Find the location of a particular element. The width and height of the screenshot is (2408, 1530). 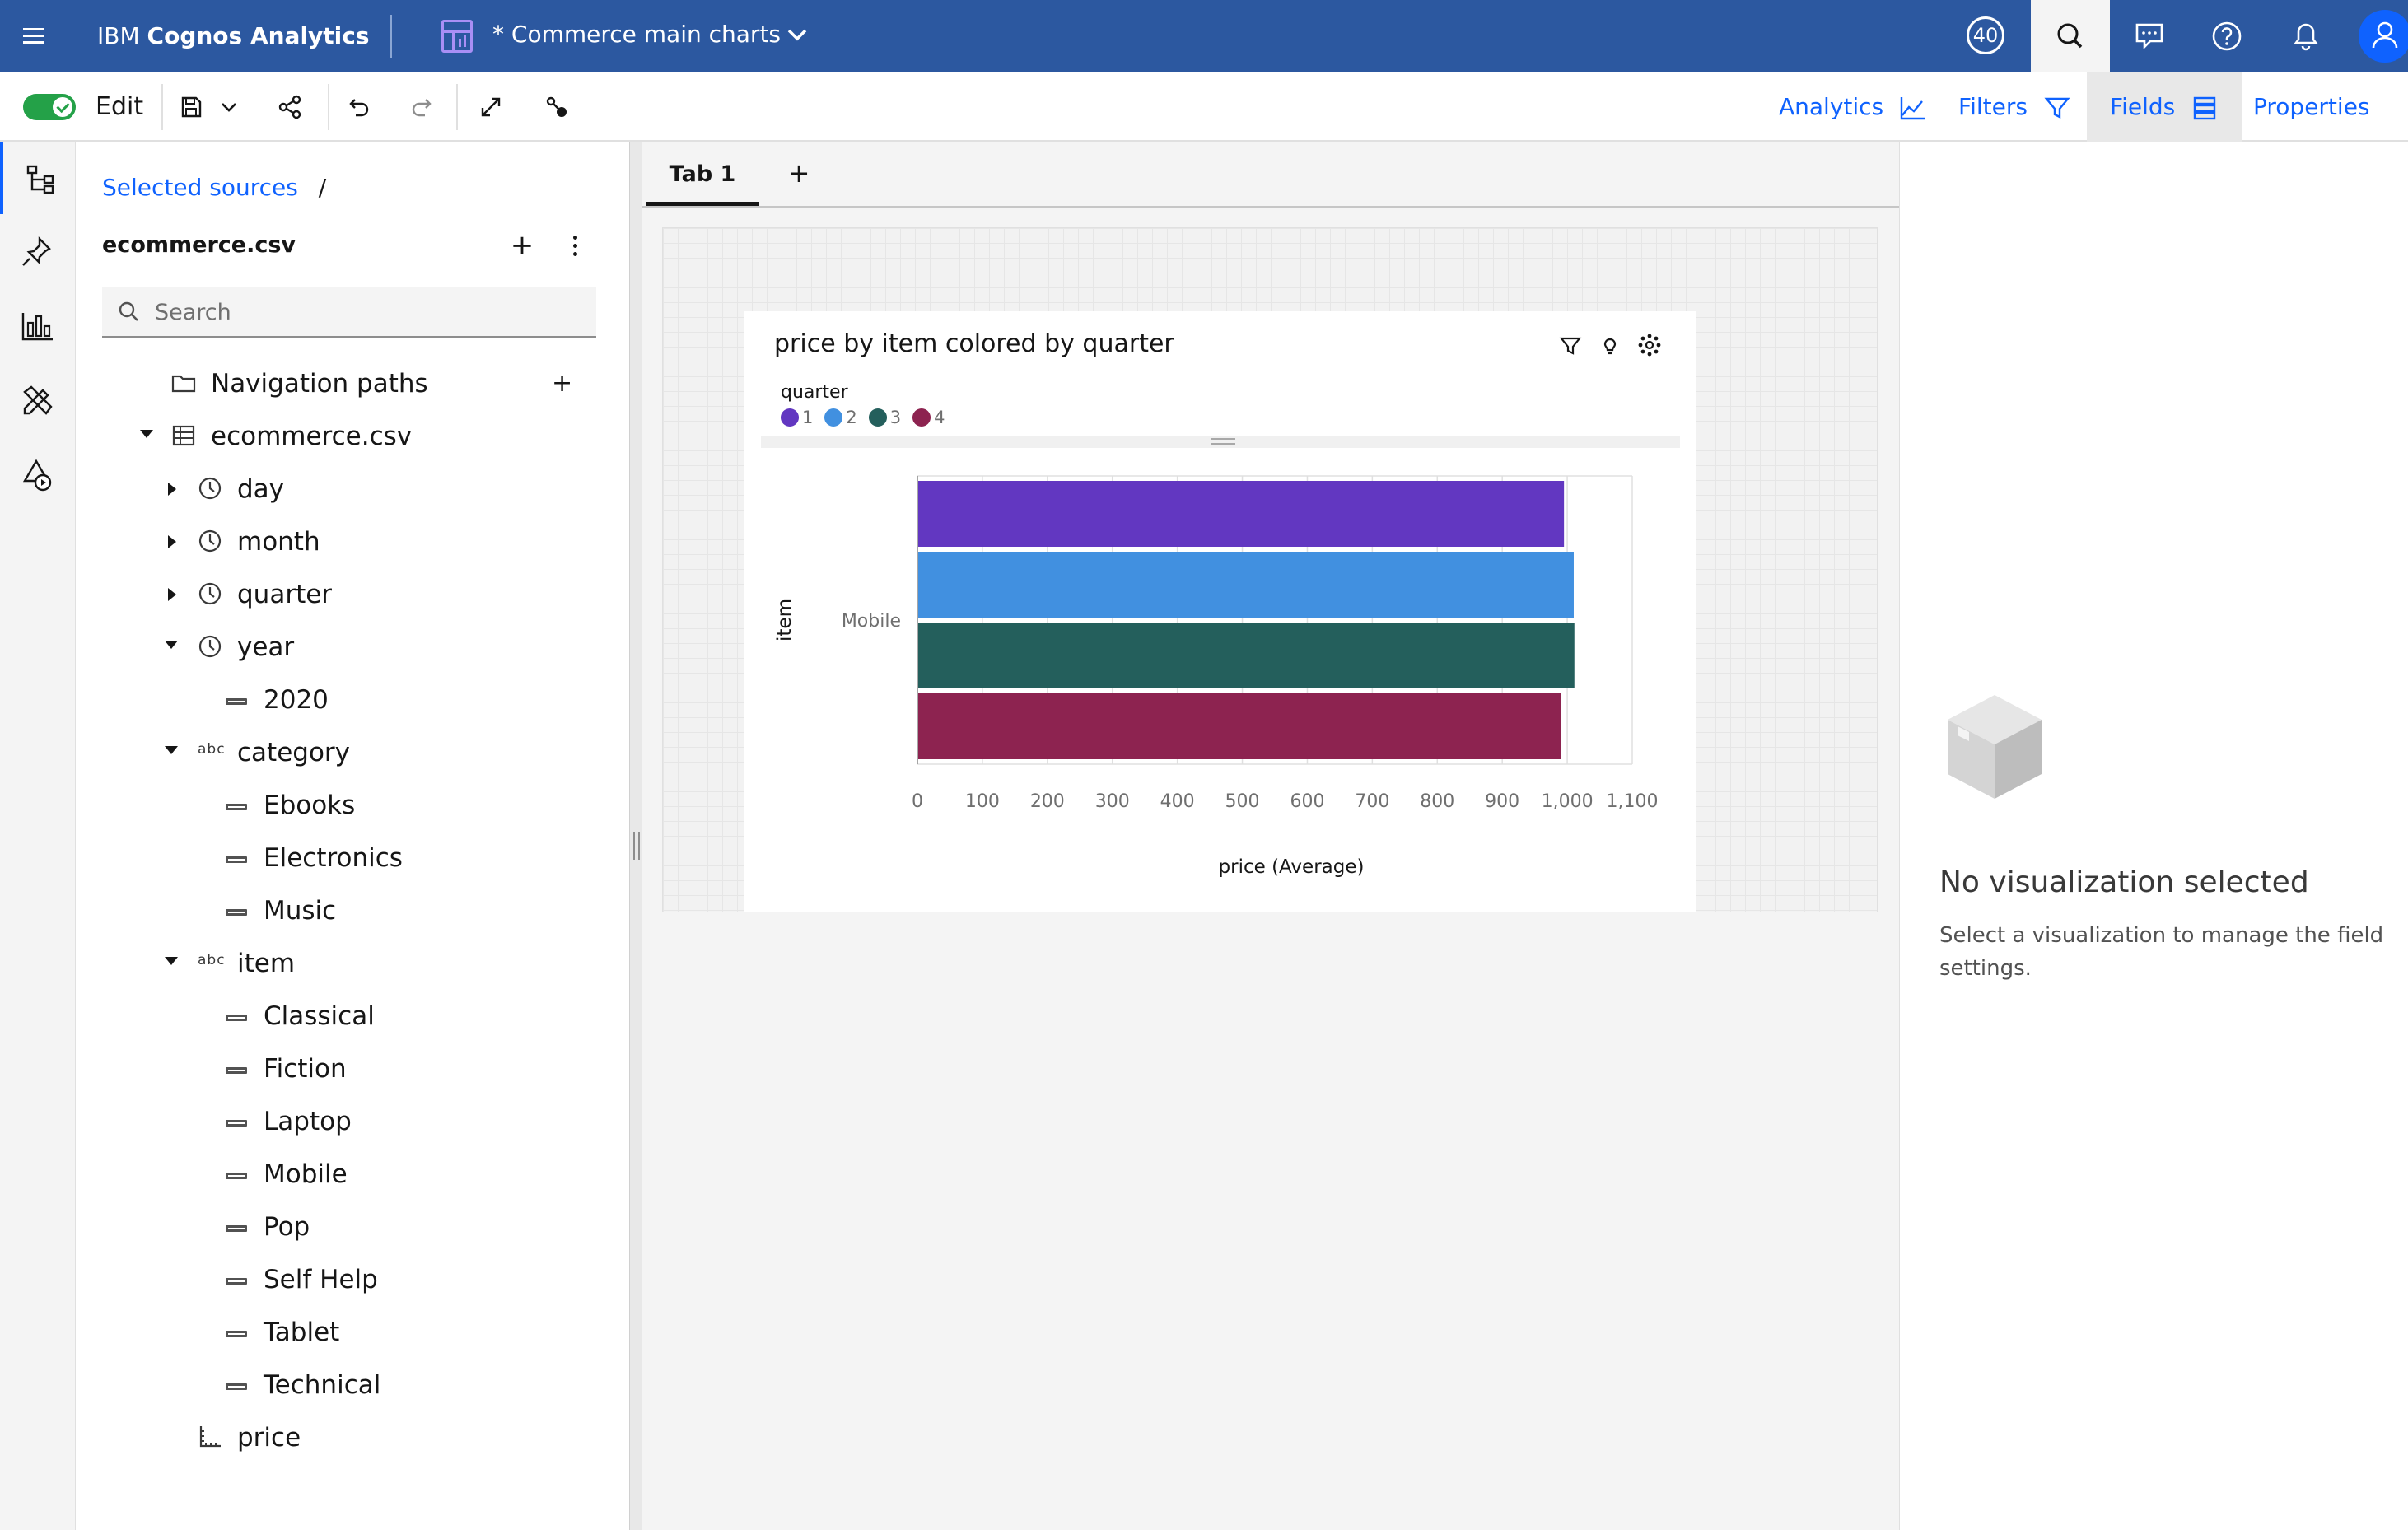

breadcrumb-selected-sources: Selected sources is located at coordinates (200, 187).